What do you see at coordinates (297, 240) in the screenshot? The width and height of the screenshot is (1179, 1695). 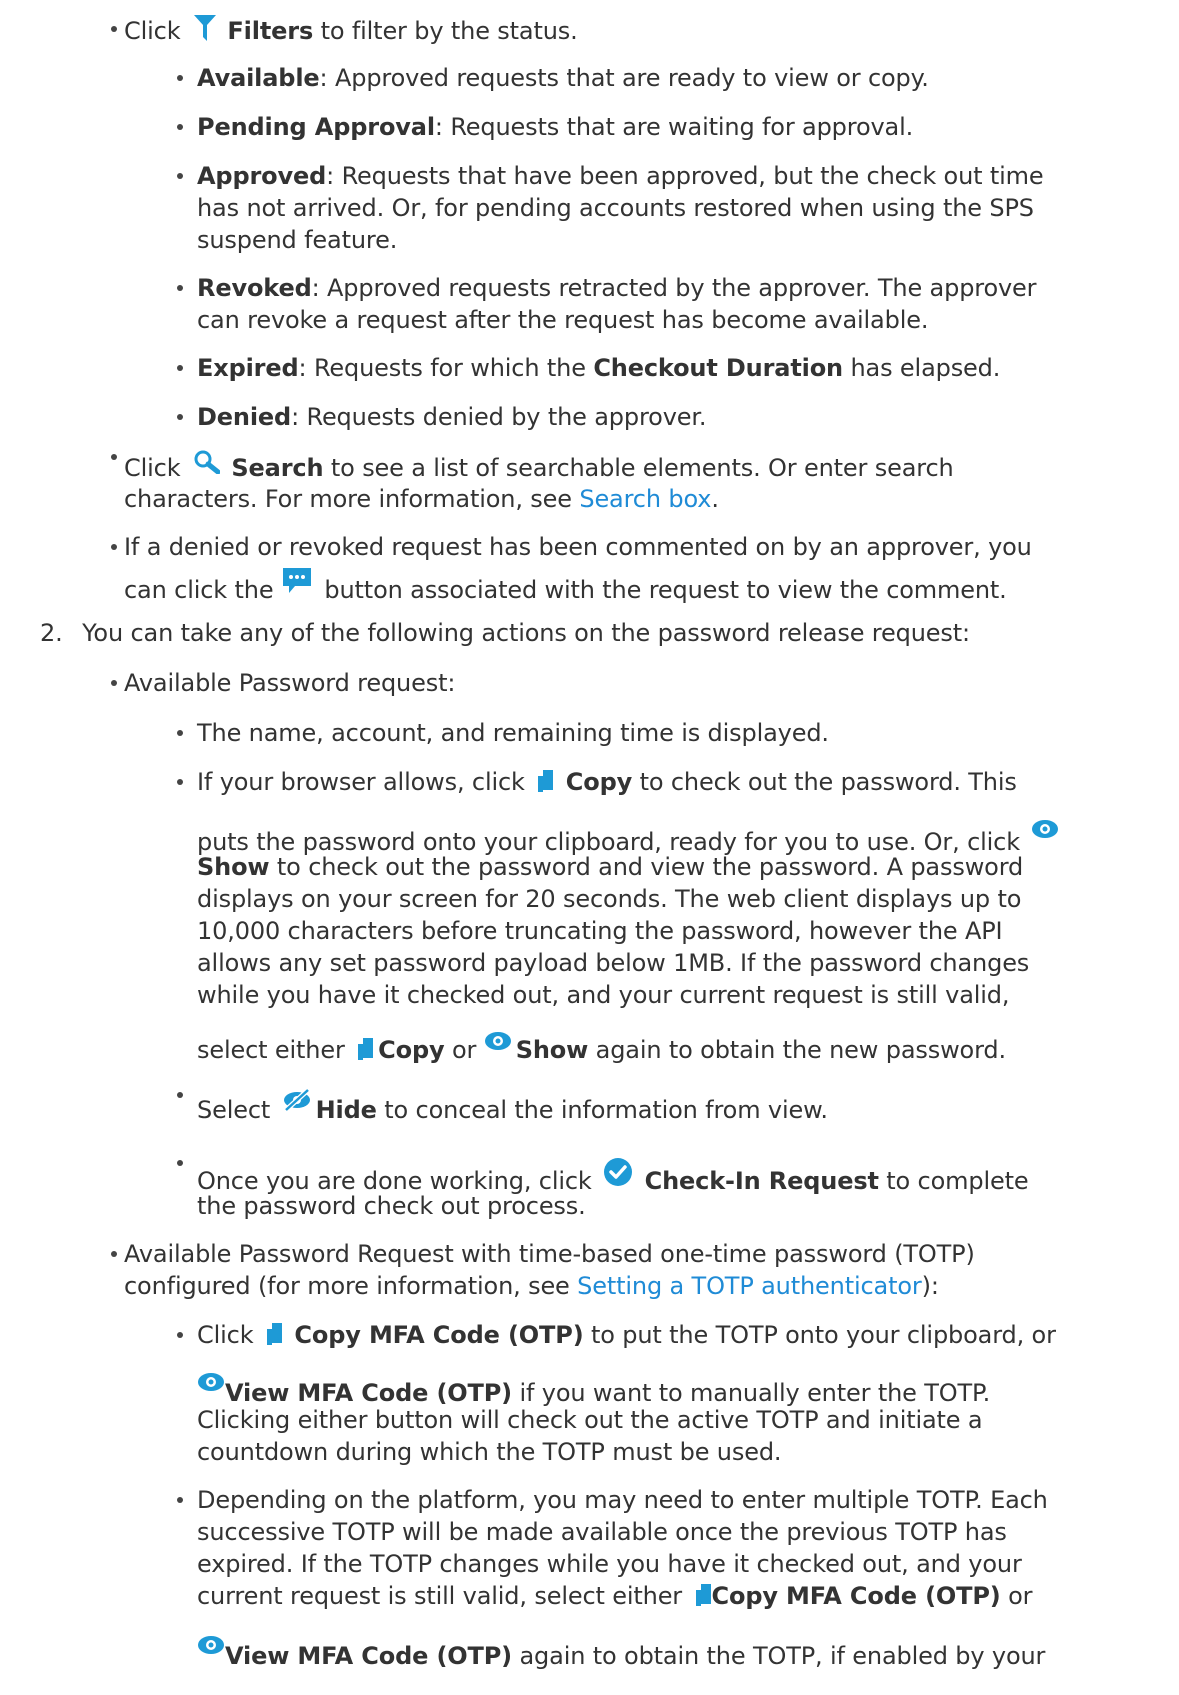 I see `text-line: suspend feature.` at bounding box center [297, 240].